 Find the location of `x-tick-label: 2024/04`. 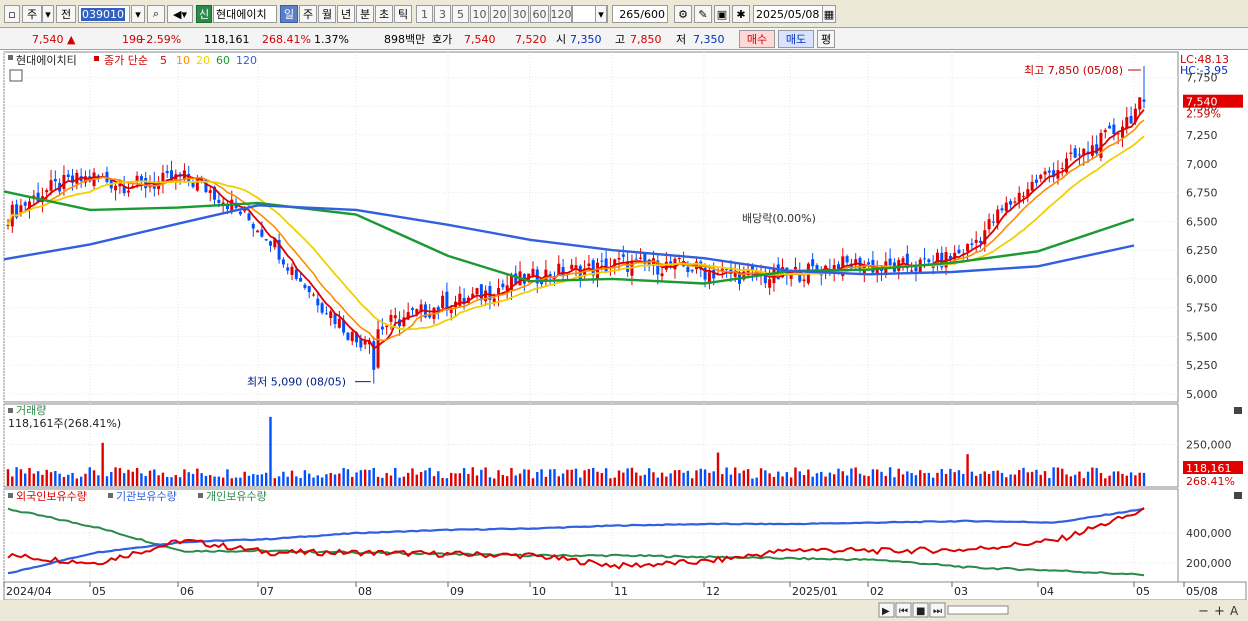

x-tick-label: 2024/04 is located at coordinates (29, 591).